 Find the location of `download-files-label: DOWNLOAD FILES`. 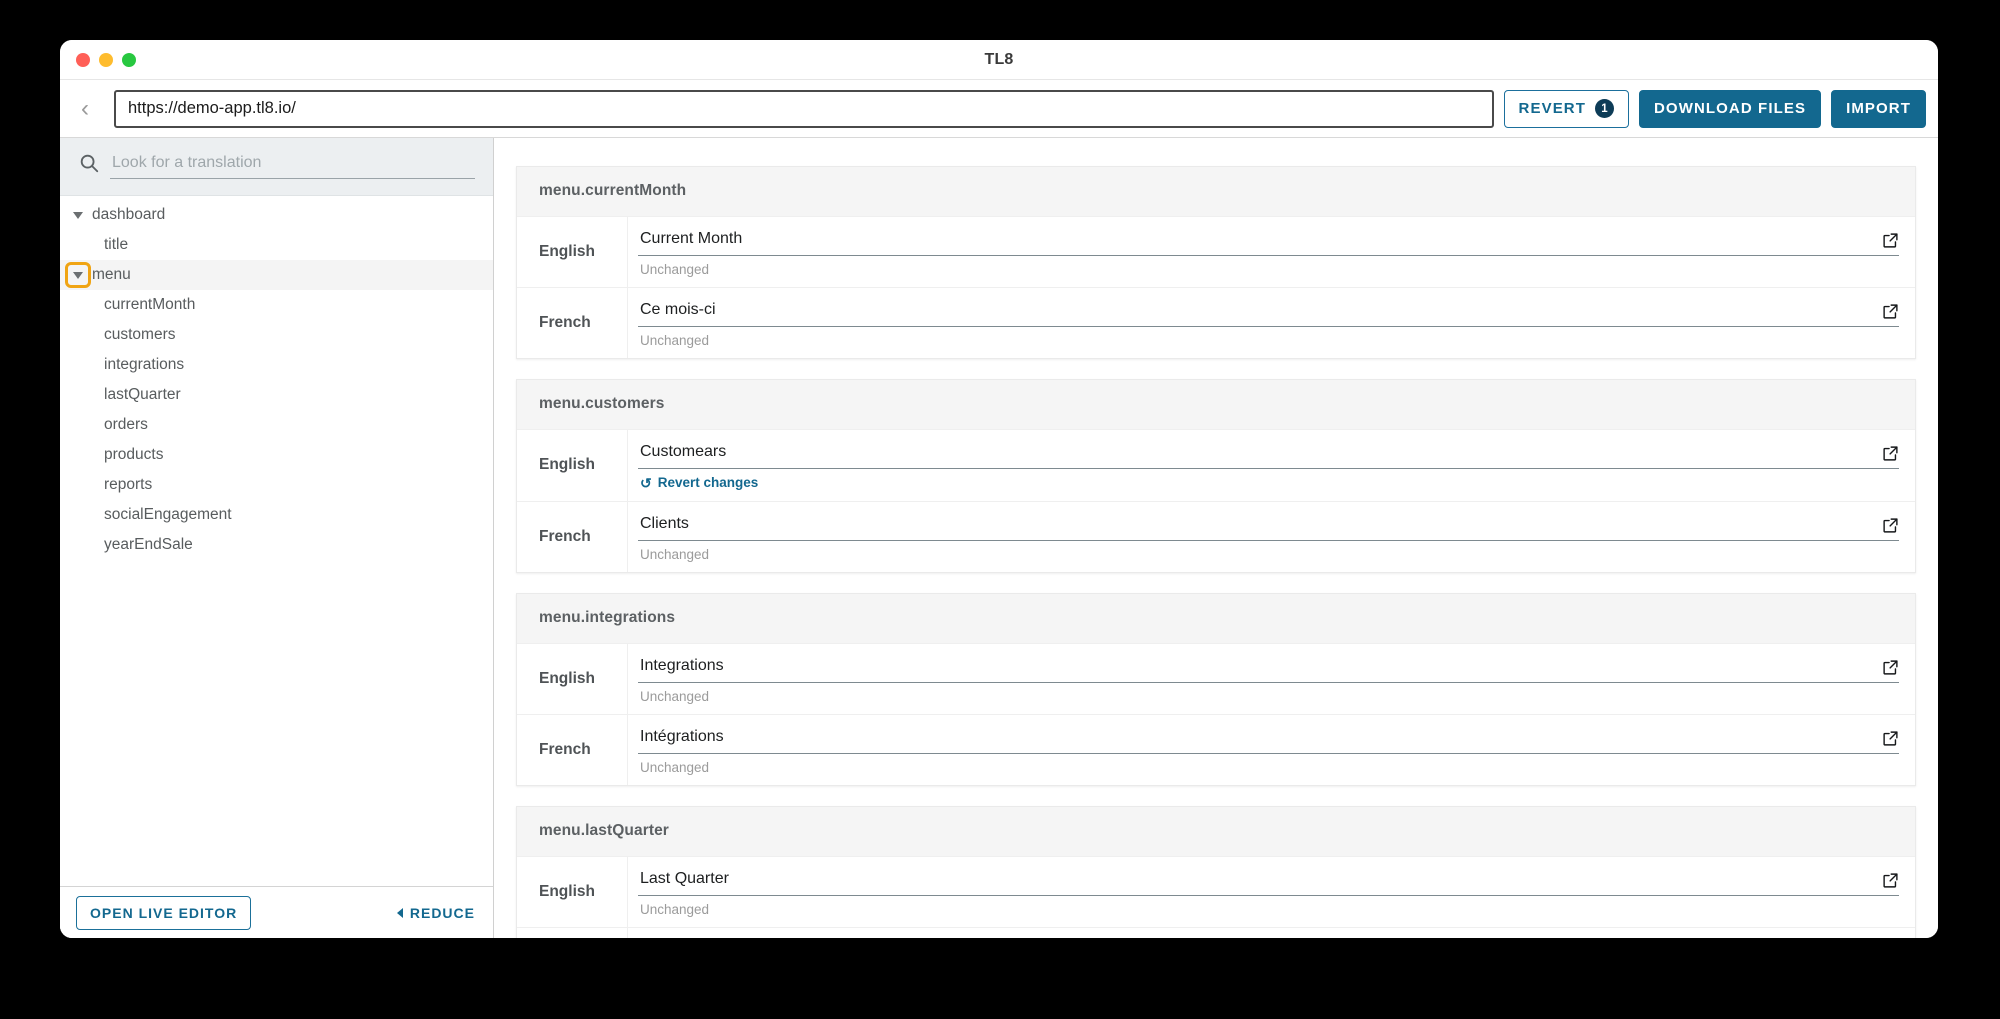

download-files-label: DOWNLOAD FILES is located at coordinates (1730, 108).